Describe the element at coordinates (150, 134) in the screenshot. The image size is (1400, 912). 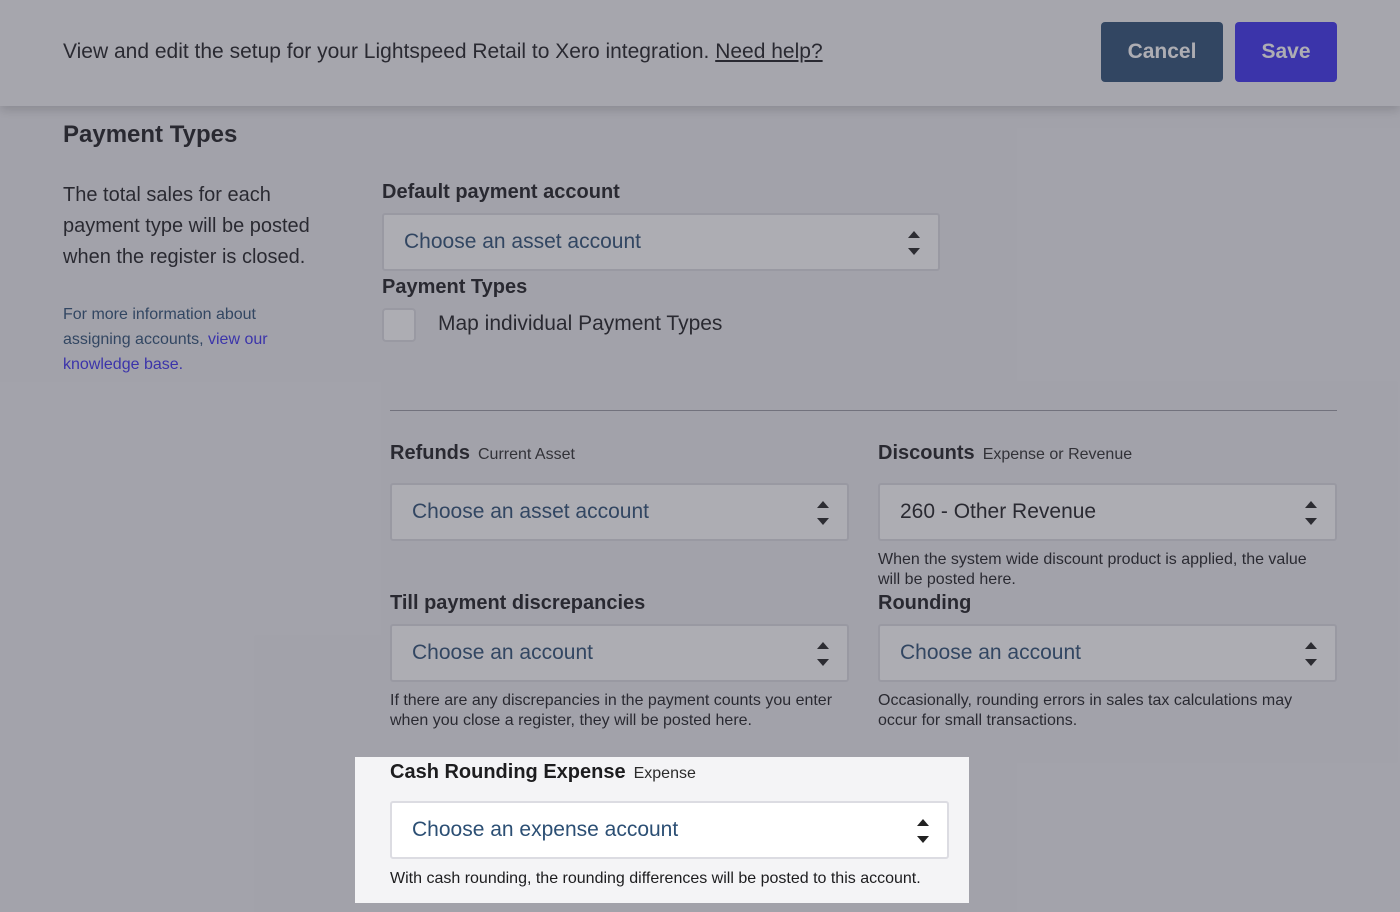
I see `section-title: Payment Types` at that location.